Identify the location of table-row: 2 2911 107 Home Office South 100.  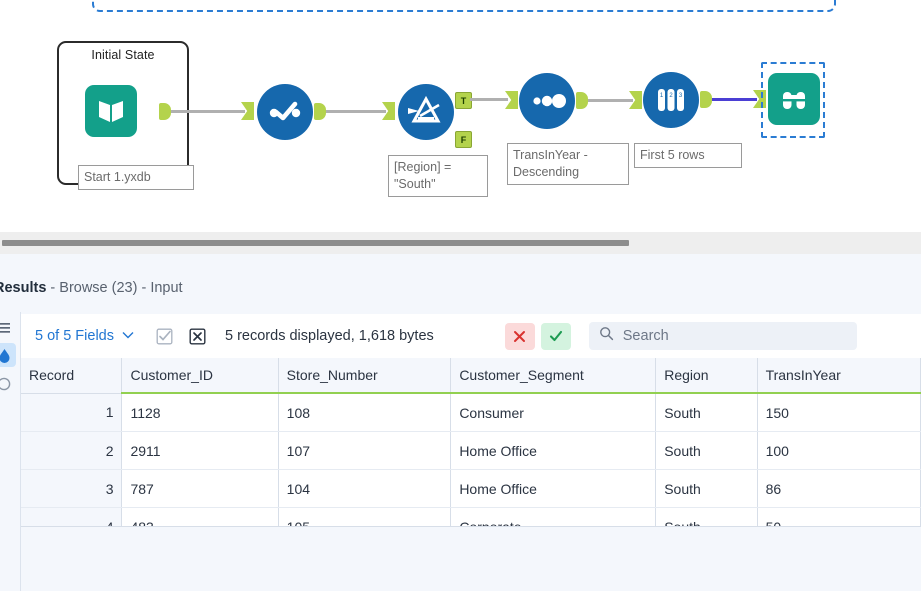
(471, 450).